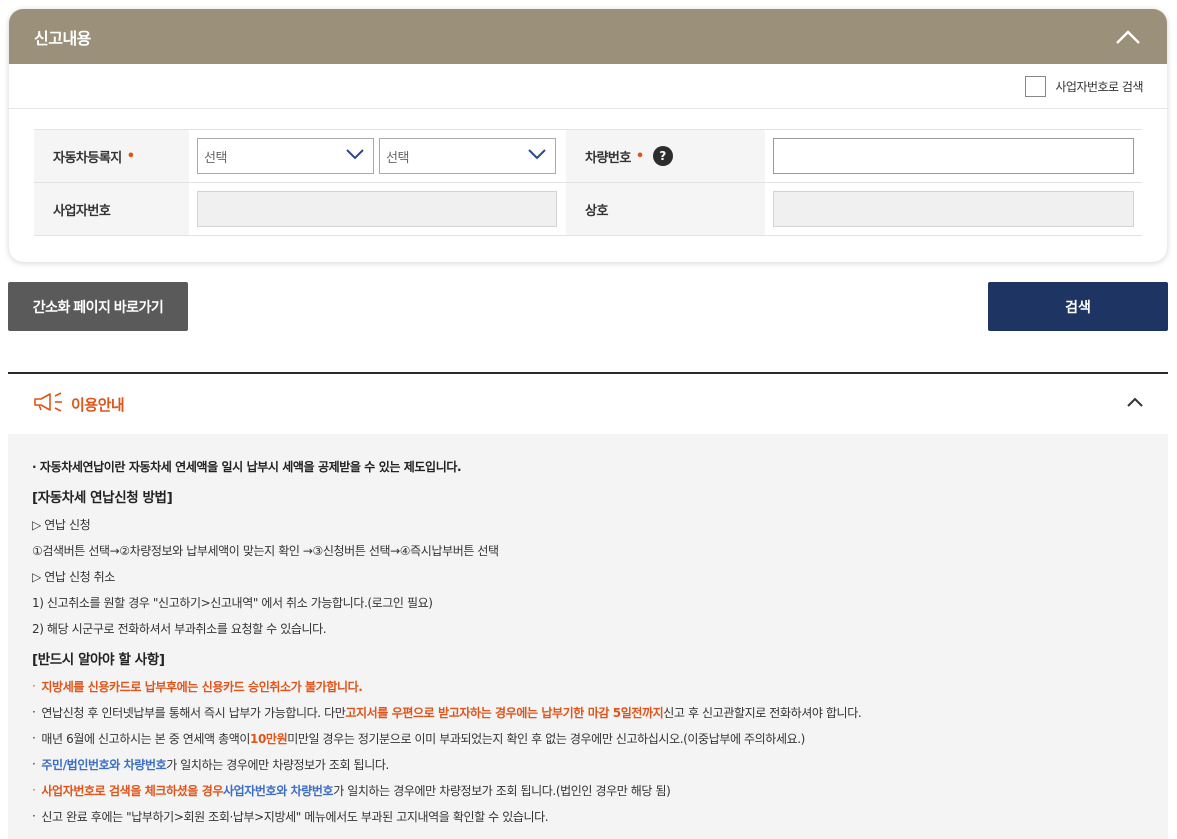  What do you see at coordinates (98, 404) in the screenshot?
I see `guide-title: 이용안내` at bounding box center [98, 404].